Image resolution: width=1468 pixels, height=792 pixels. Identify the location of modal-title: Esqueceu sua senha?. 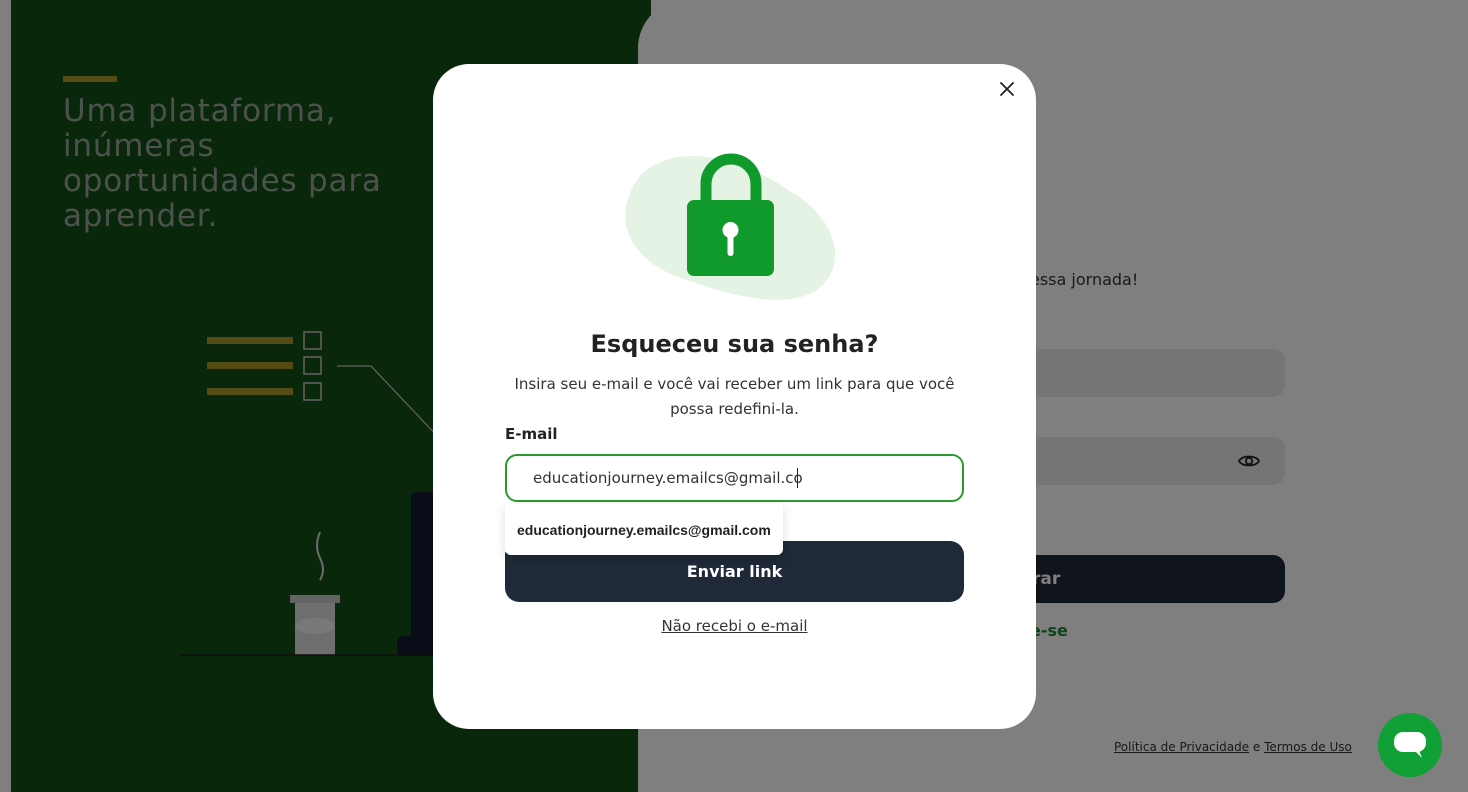
(734, 344).